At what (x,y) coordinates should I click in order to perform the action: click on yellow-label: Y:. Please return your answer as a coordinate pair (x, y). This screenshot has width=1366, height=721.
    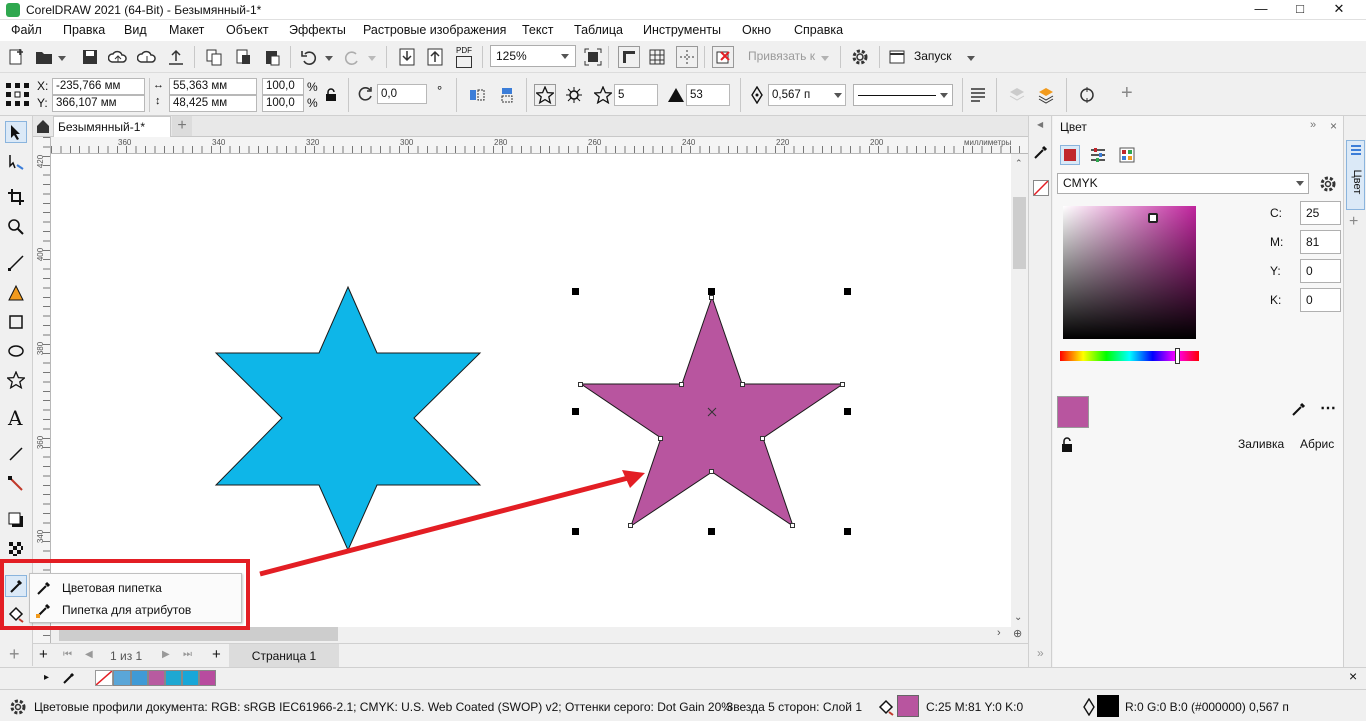
    Looking at the image, I should click on (1275, 271).